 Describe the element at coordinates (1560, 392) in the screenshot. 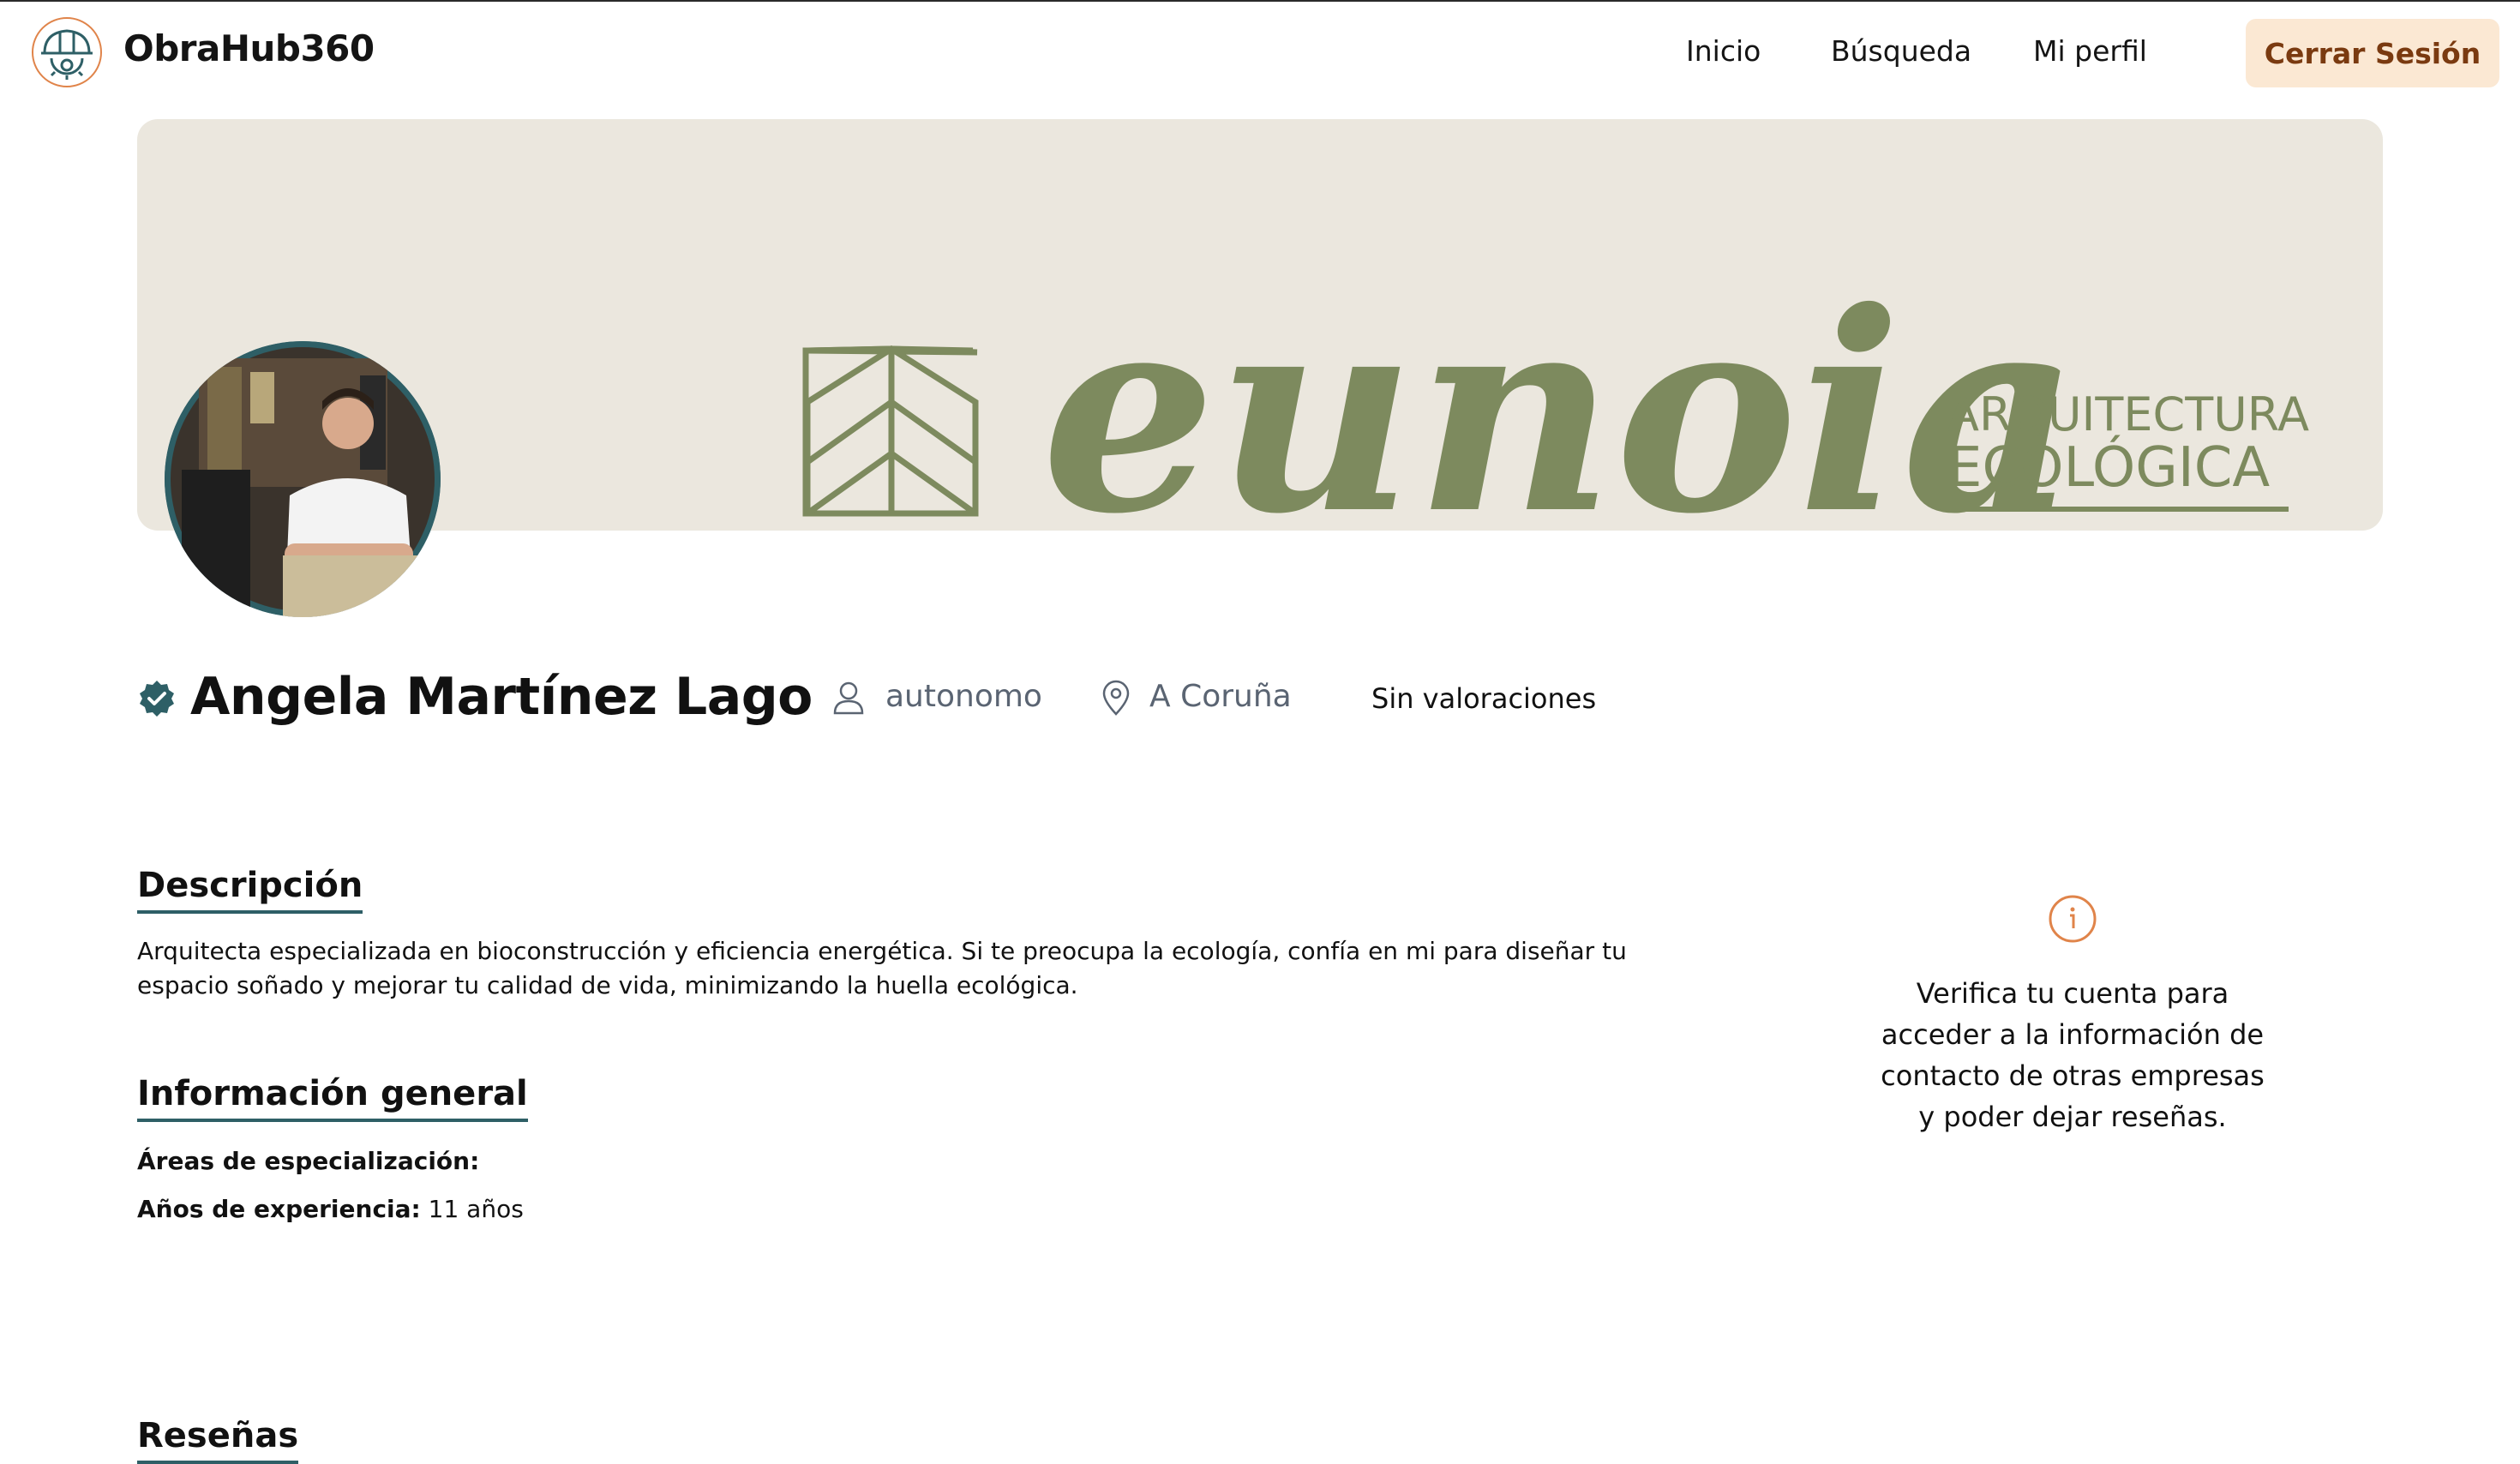

I see `banner-logo-word: eunoia` at that location.